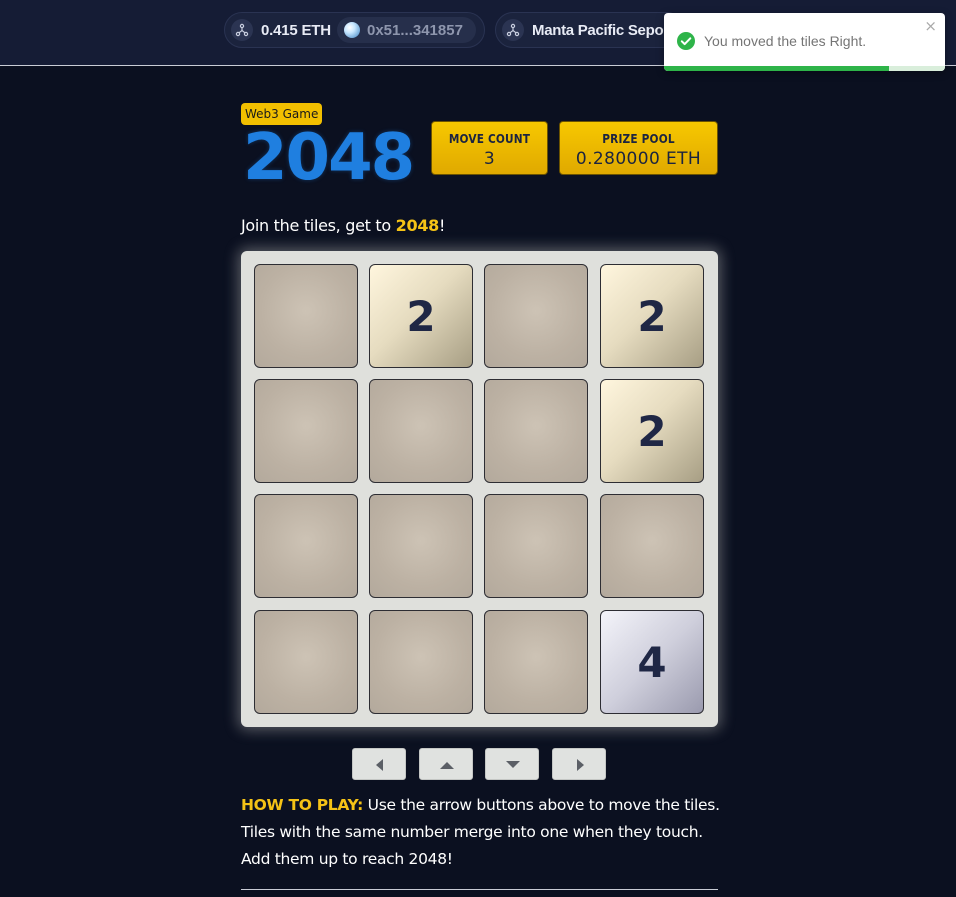  What do you see at coordinates (302, 805) in the screenshot?
I see `how-to-play-label: HOW TO PLAY:` at bounding box center [302, 805].